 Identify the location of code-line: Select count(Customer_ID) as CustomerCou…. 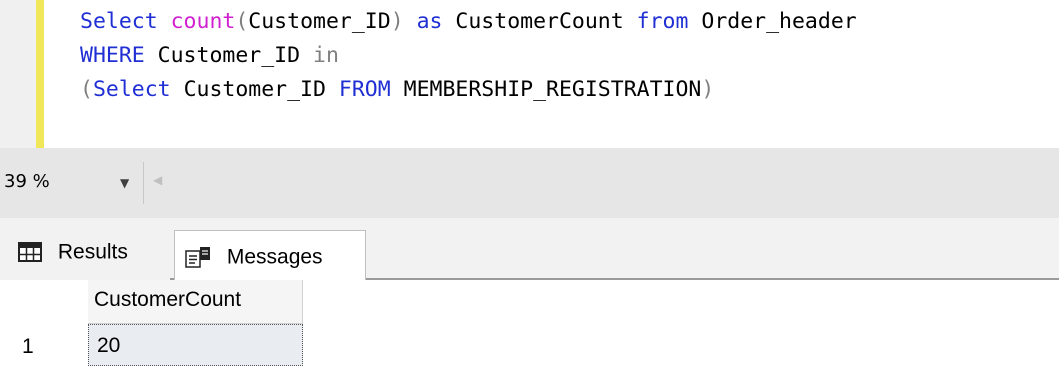
(468, 22).